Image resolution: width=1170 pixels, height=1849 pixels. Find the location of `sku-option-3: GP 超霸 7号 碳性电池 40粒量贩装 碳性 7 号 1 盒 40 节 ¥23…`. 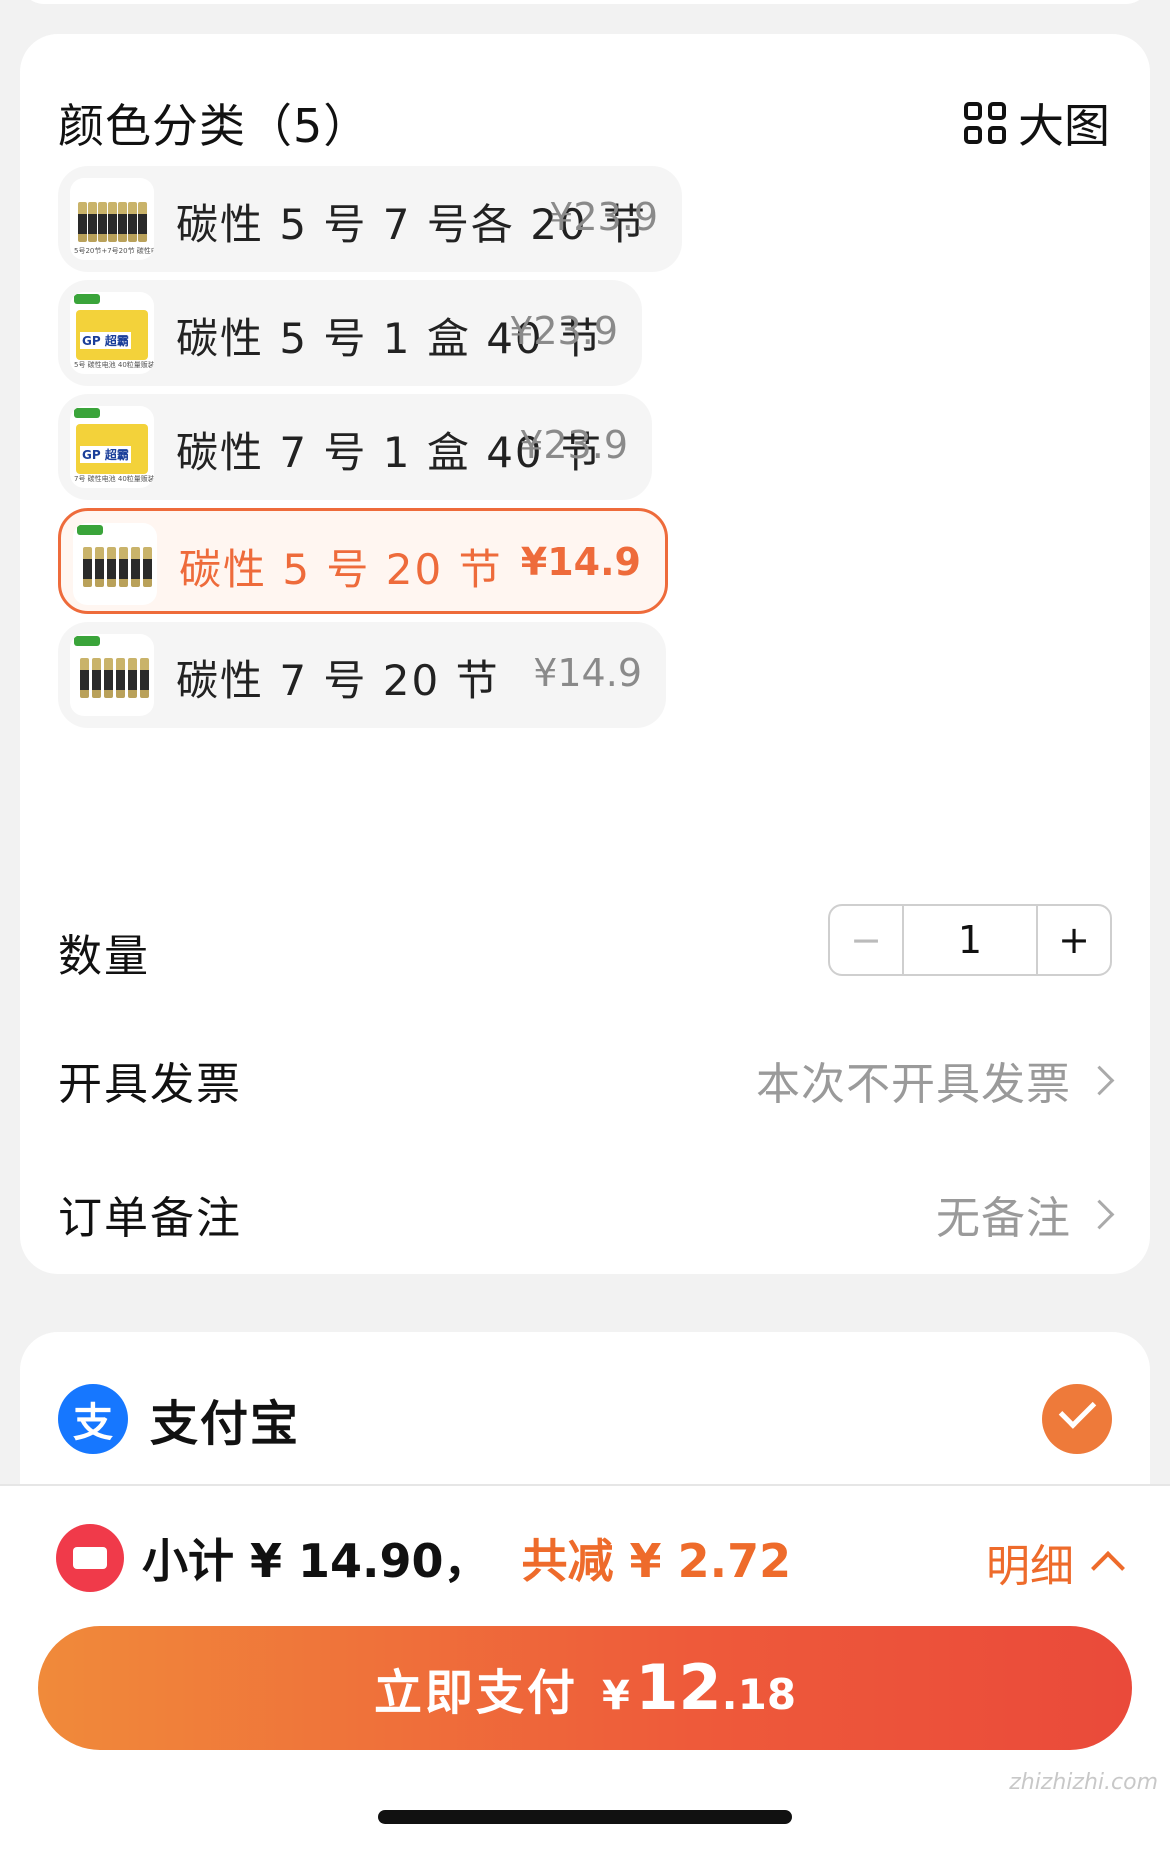

sku-option-3: GP 超霸 7号 碳性电池 40粒量贩装 碳性 7 号 1 盒 40 节 ¥23… is located at coordinates (355, 447).